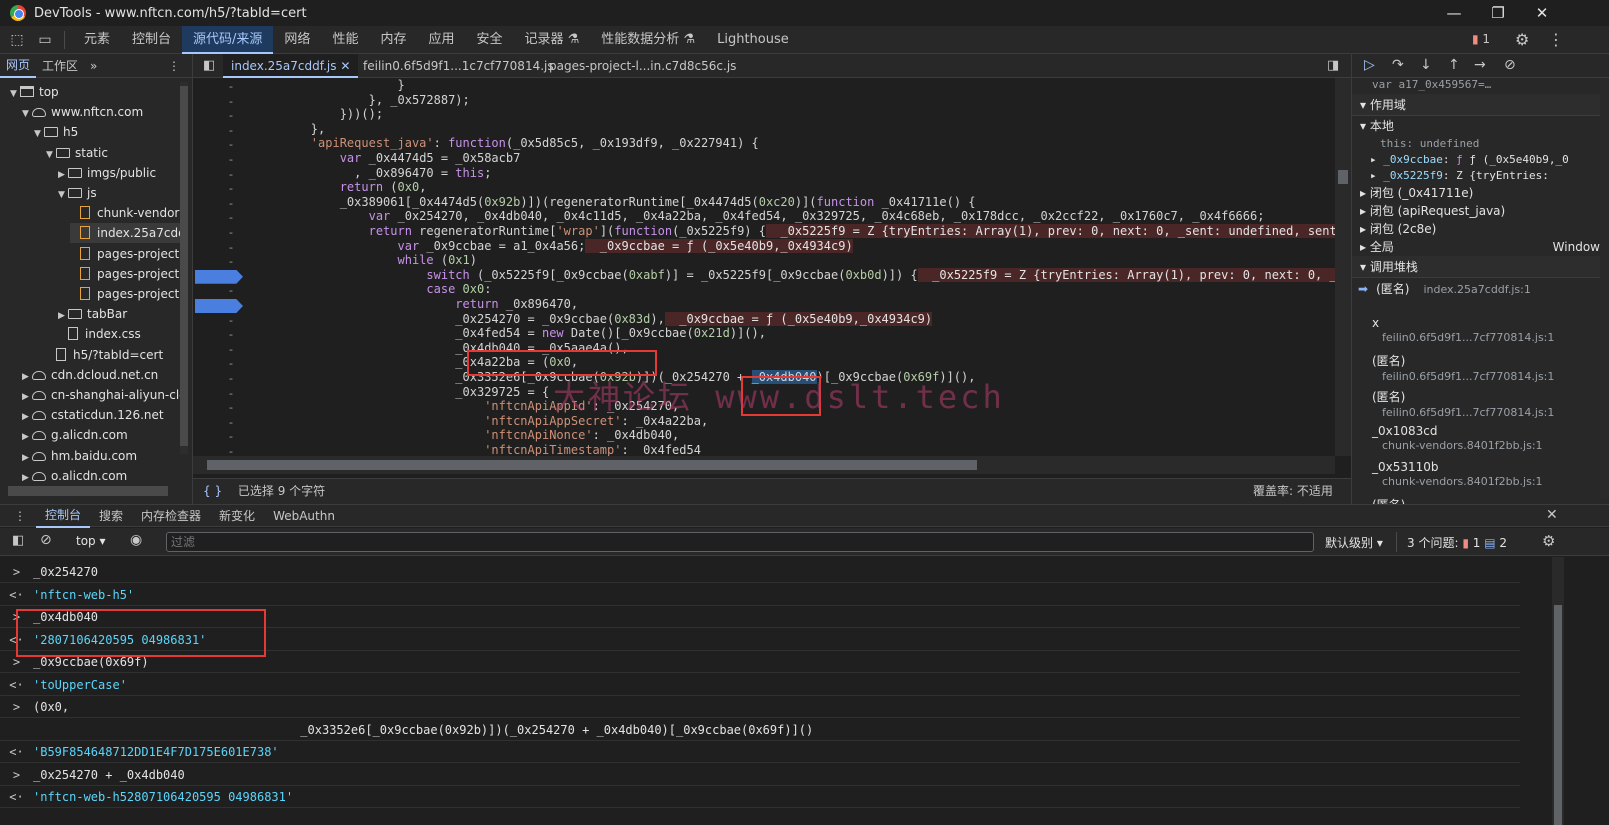 The height and width of the screenshot is (825, 1609). Describe the element at coordinates (128, 213) in the screenshot. I see `tree-item: chunk-vendors` at that location.